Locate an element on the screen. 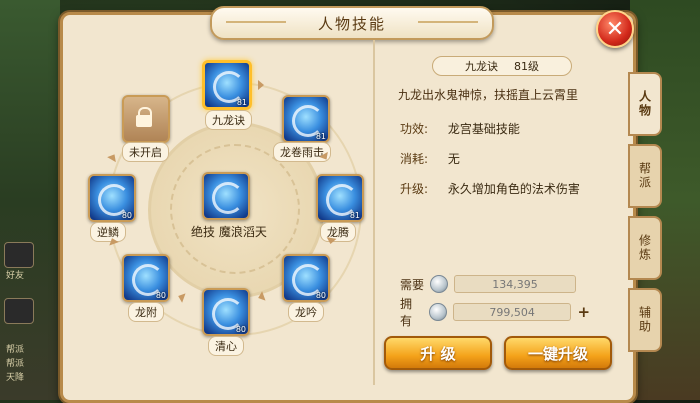 The image size is (700, 403). need-label: 需要 is located at coordinates (412, 284).